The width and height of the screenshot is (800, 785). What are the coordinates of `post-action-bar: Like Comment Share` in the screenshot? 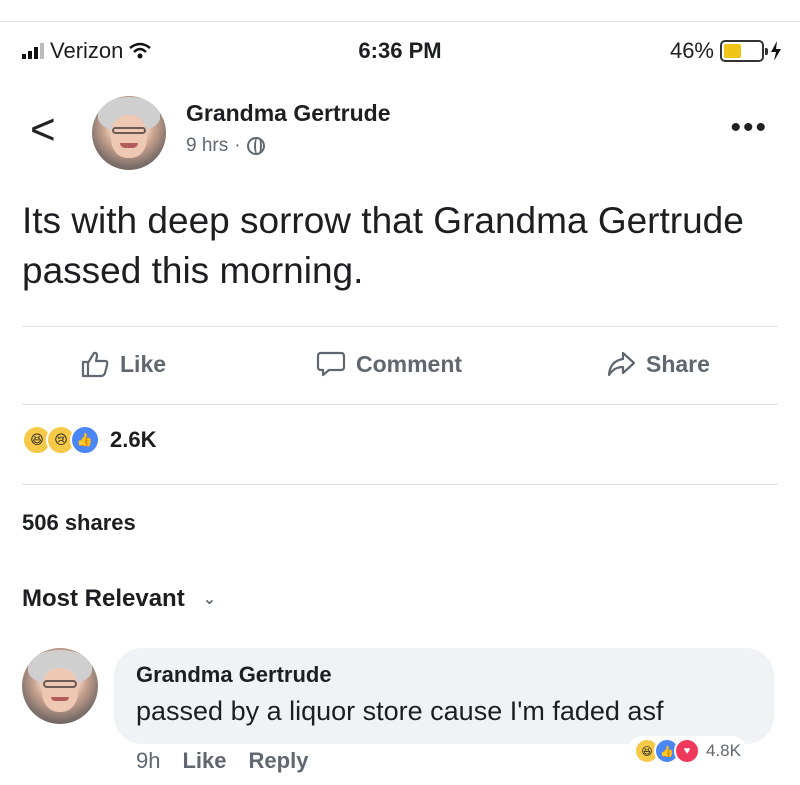 It's located at (400, 367).